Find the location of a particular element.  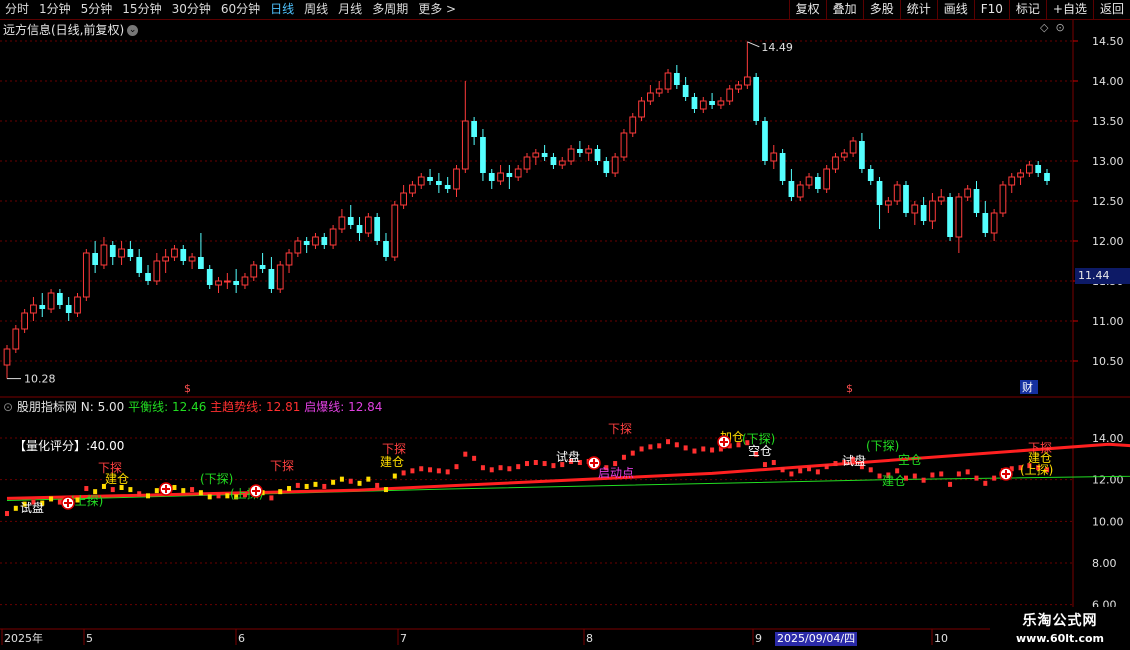

indicator-param-n: N: 5.00 is located at coordinates (102, 407).